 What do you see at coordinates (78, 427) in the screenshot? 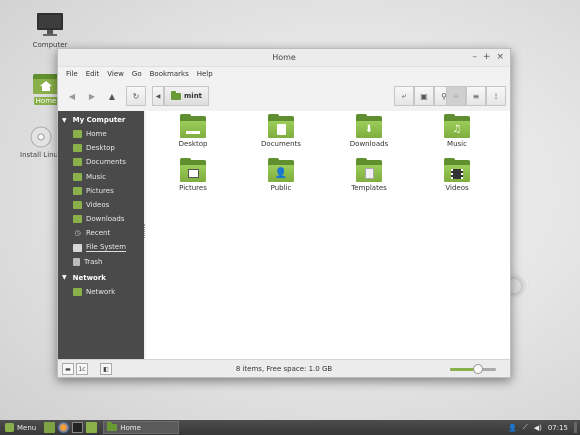
I see `terminal-icon` at bounding box center [78, 427].